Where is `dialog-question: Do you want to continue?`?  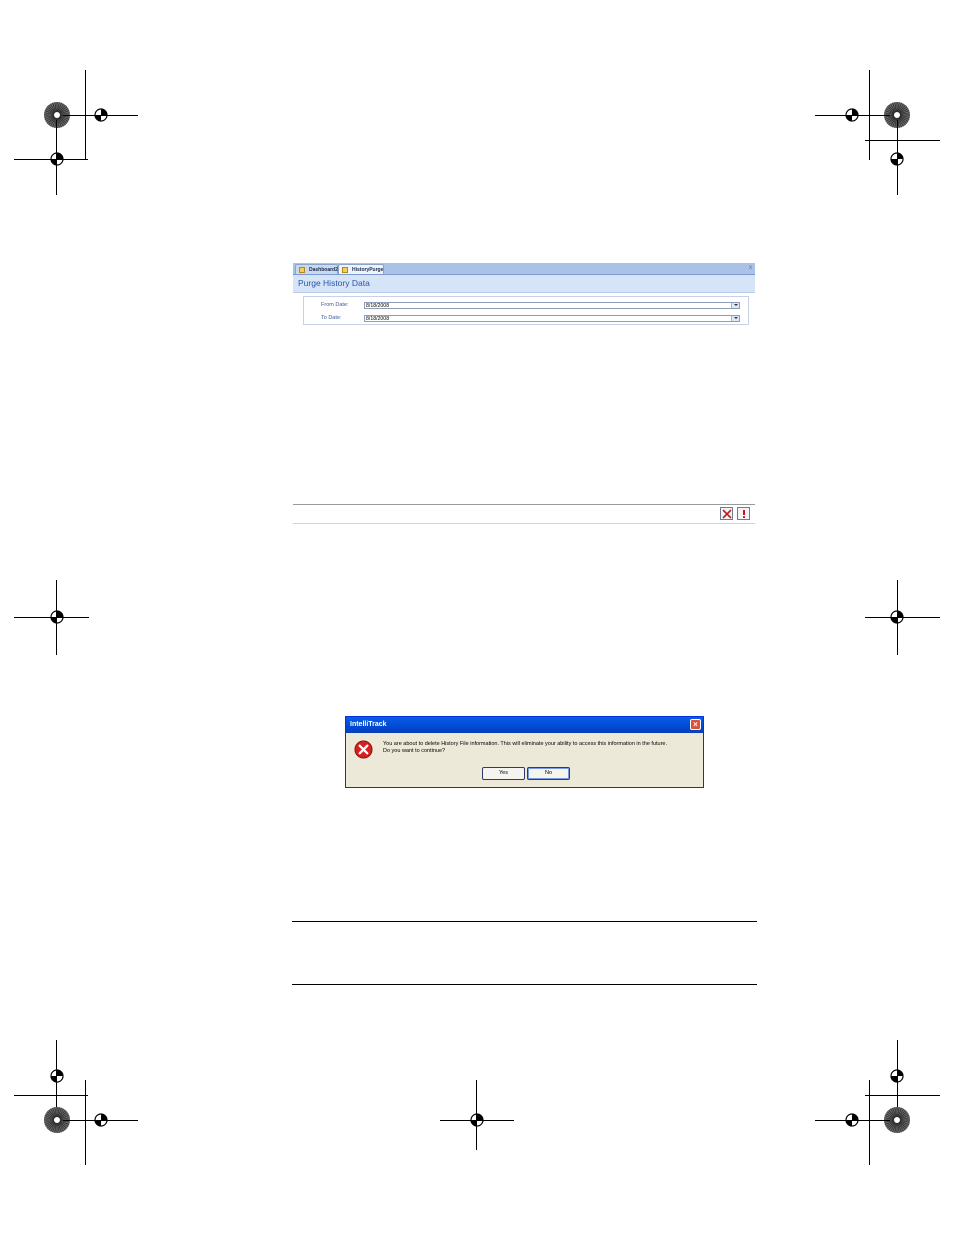
dialog-question: Do you want to continue? is located at coordinates (414, 751).